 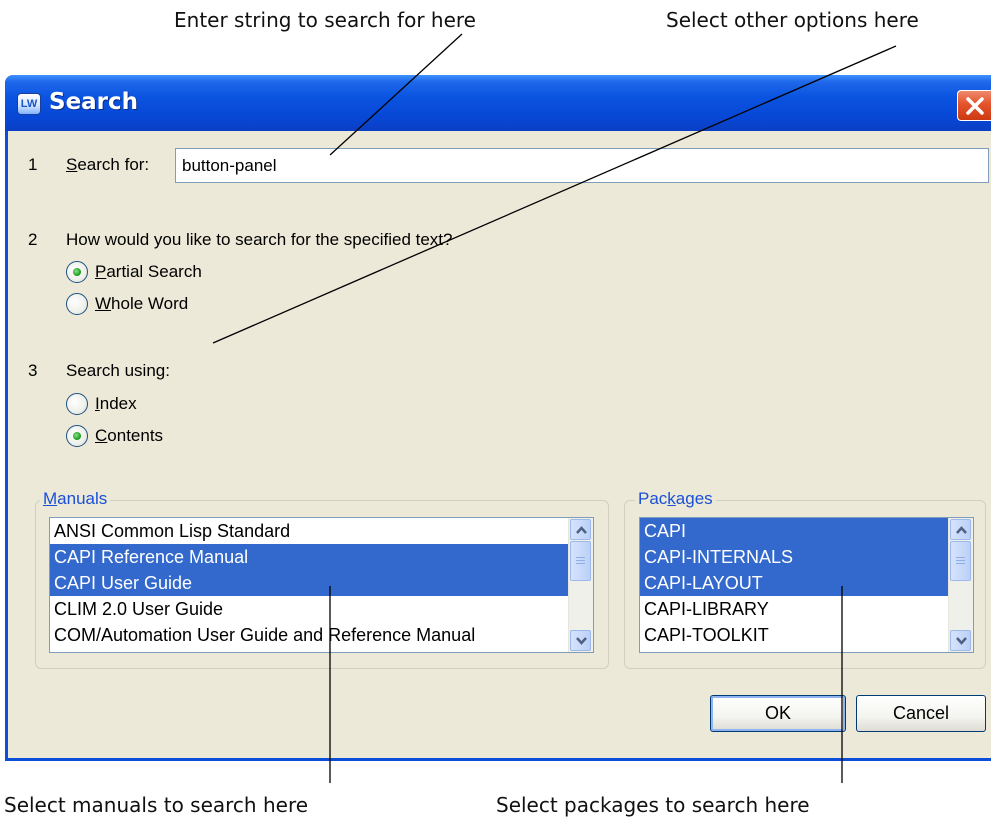 I want to click on step-2-number: 2, so click(x=33, y=239).